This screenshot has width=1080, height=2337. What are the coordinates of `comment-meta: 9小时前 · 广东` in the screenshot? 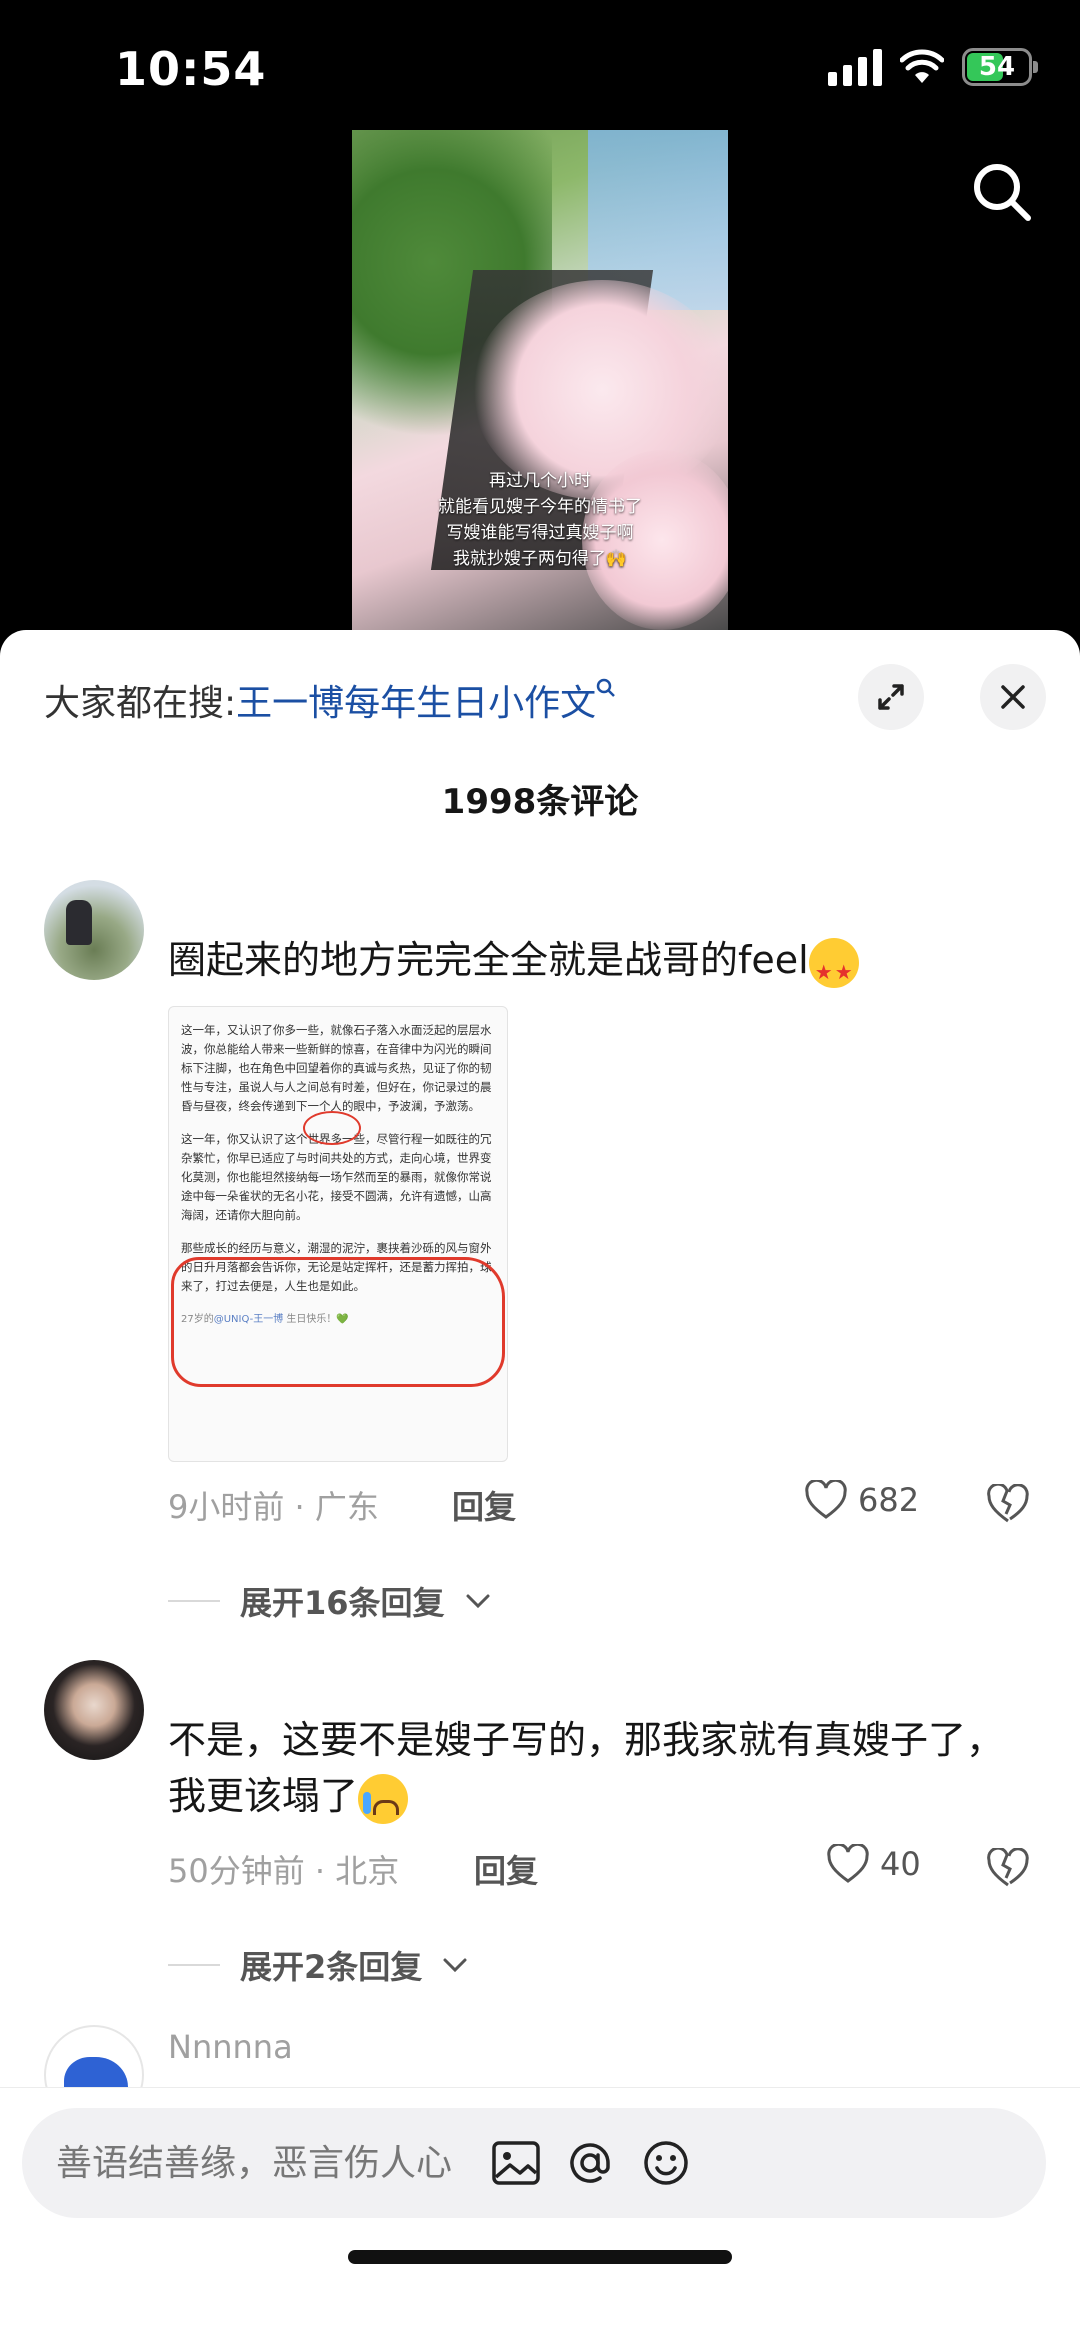 It's located at (273, 1507).